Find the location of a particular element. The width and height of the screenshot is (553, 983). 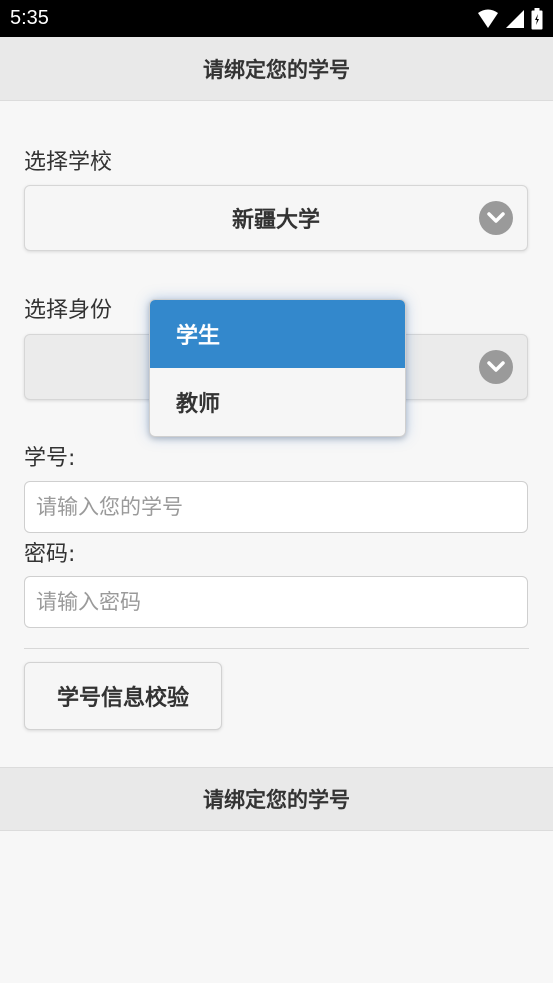

identity-label: 选择身份 is located at coordinates (68, 310).